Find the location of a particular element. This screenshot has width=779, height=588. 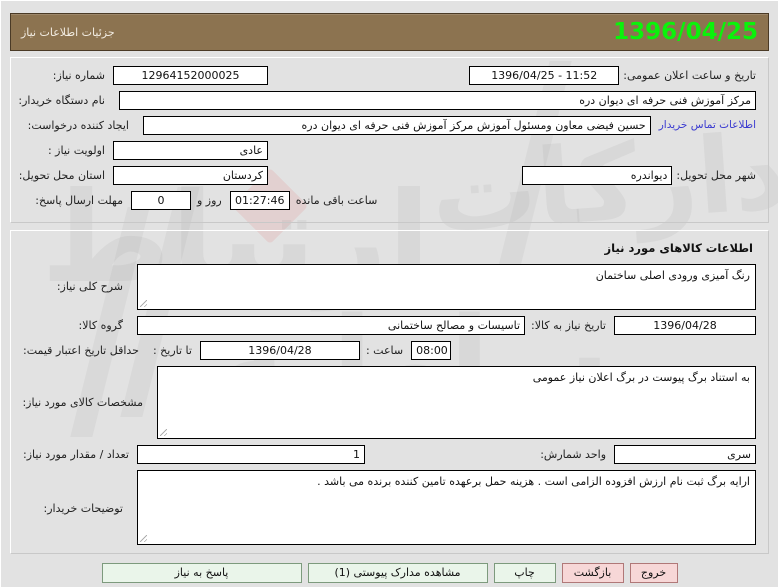

validity-time-label: ساعت : is located at coordinates (384, 350).